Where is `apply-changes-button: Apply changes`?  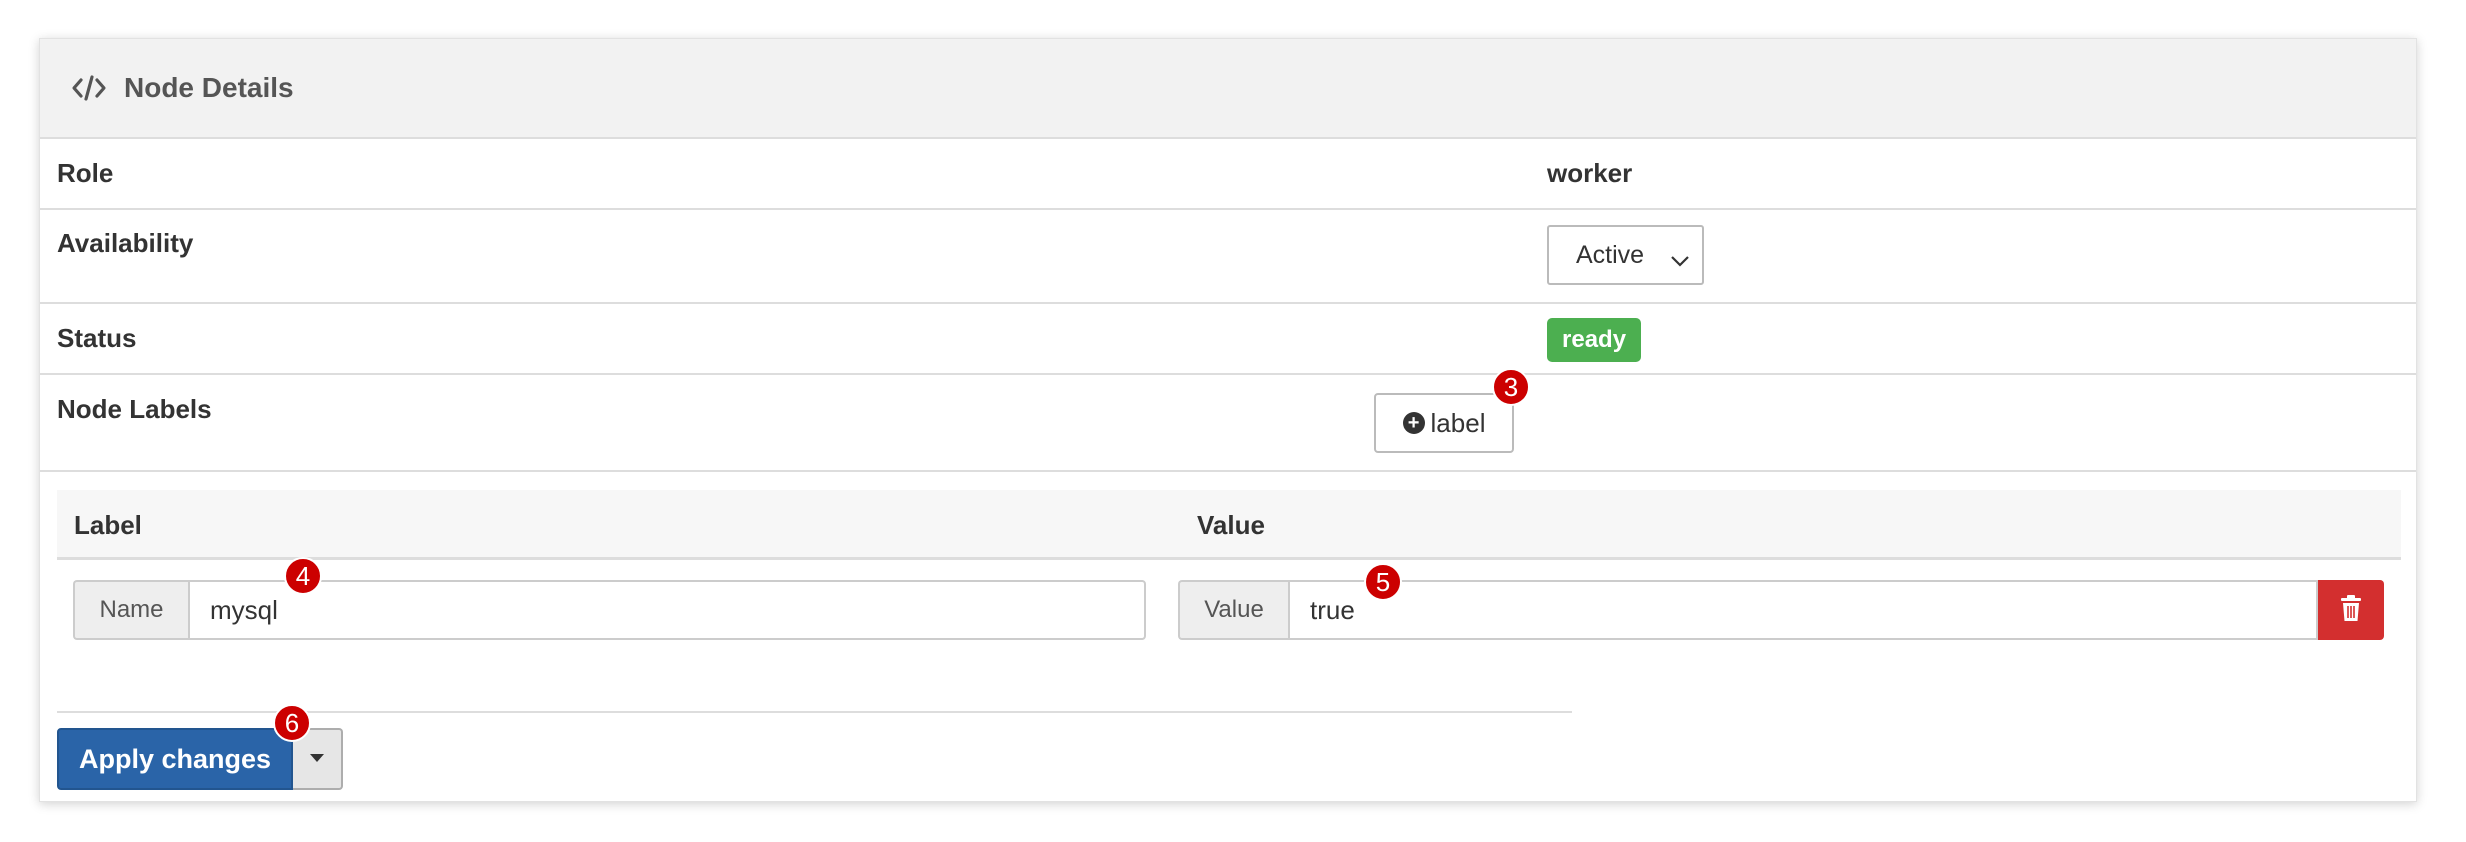
apply-changes-button: Apply changes is located at coordinates (175, 759).